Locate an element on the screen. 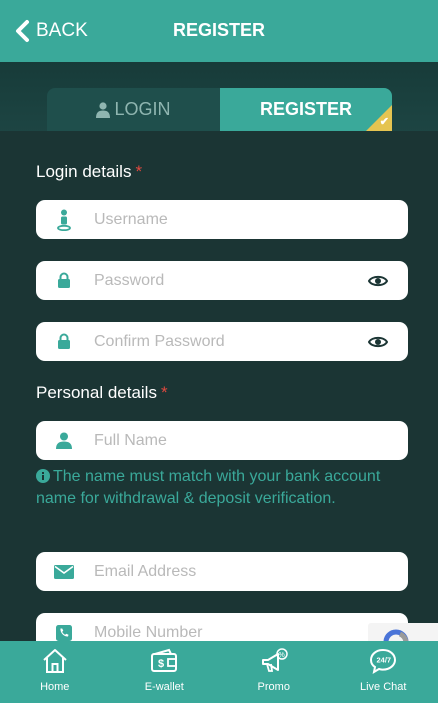  home-icon is located at coordinates (55, 661).